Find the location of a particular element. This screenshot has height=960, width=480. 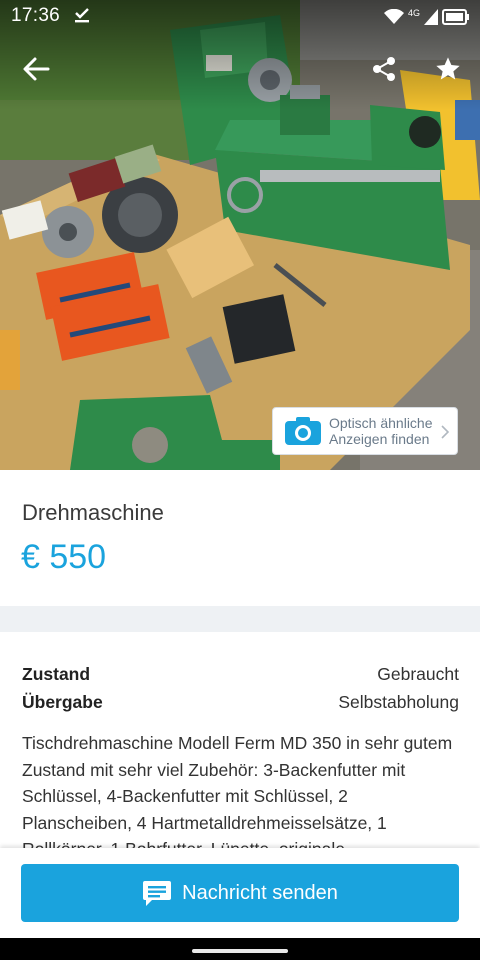

camera-icon-wrap is located at coordinates (303, 431).